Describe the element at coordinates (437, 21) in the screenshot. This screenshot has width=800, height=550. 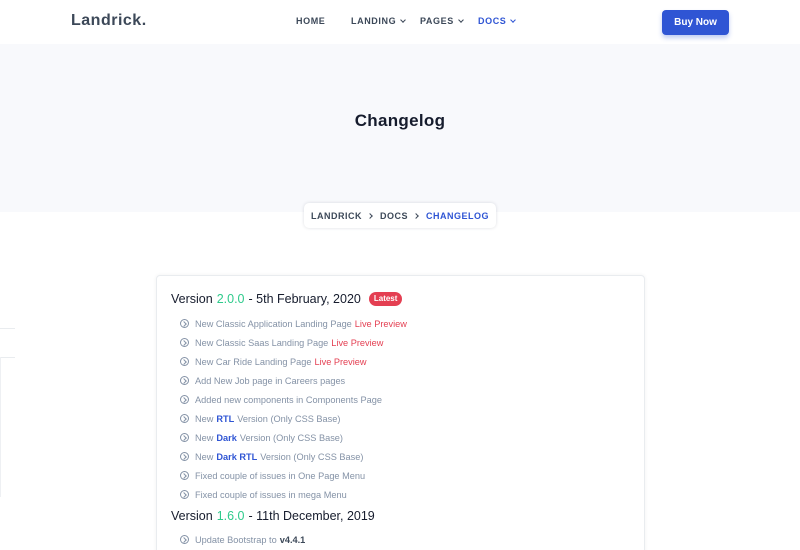
I see `nav-pages-label: PAGES` at that location.